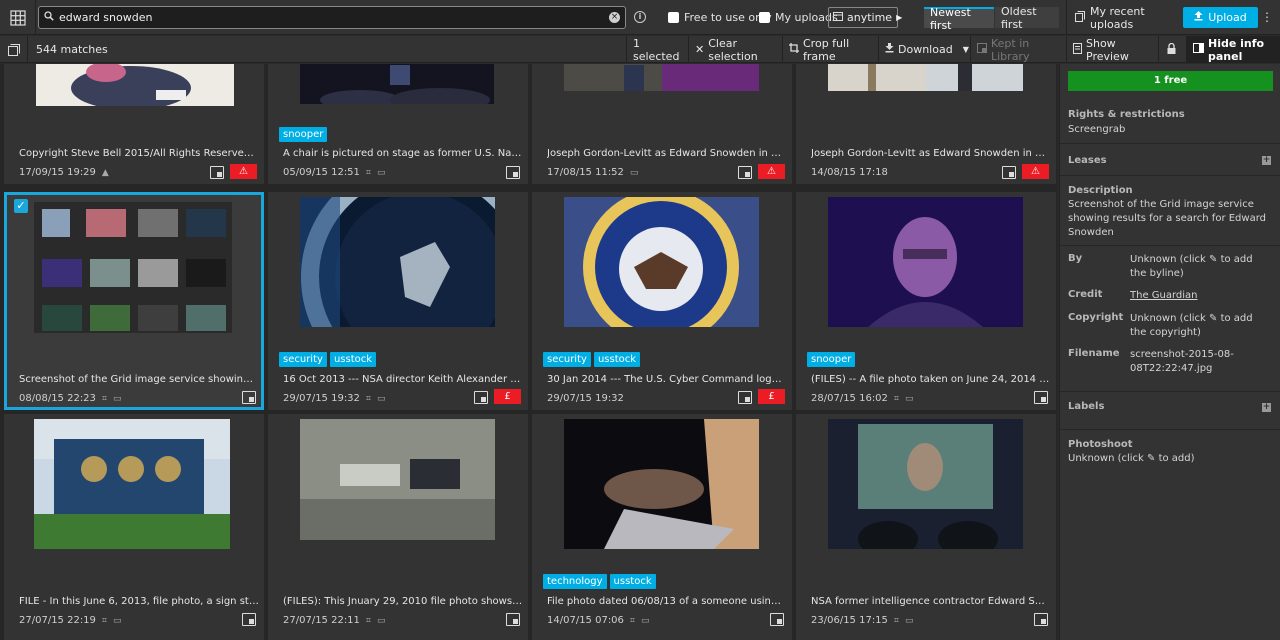 The width and height of the screenshot is (1280, 640). I want to click on warning-icon: ⚠, so click(1035, 171).